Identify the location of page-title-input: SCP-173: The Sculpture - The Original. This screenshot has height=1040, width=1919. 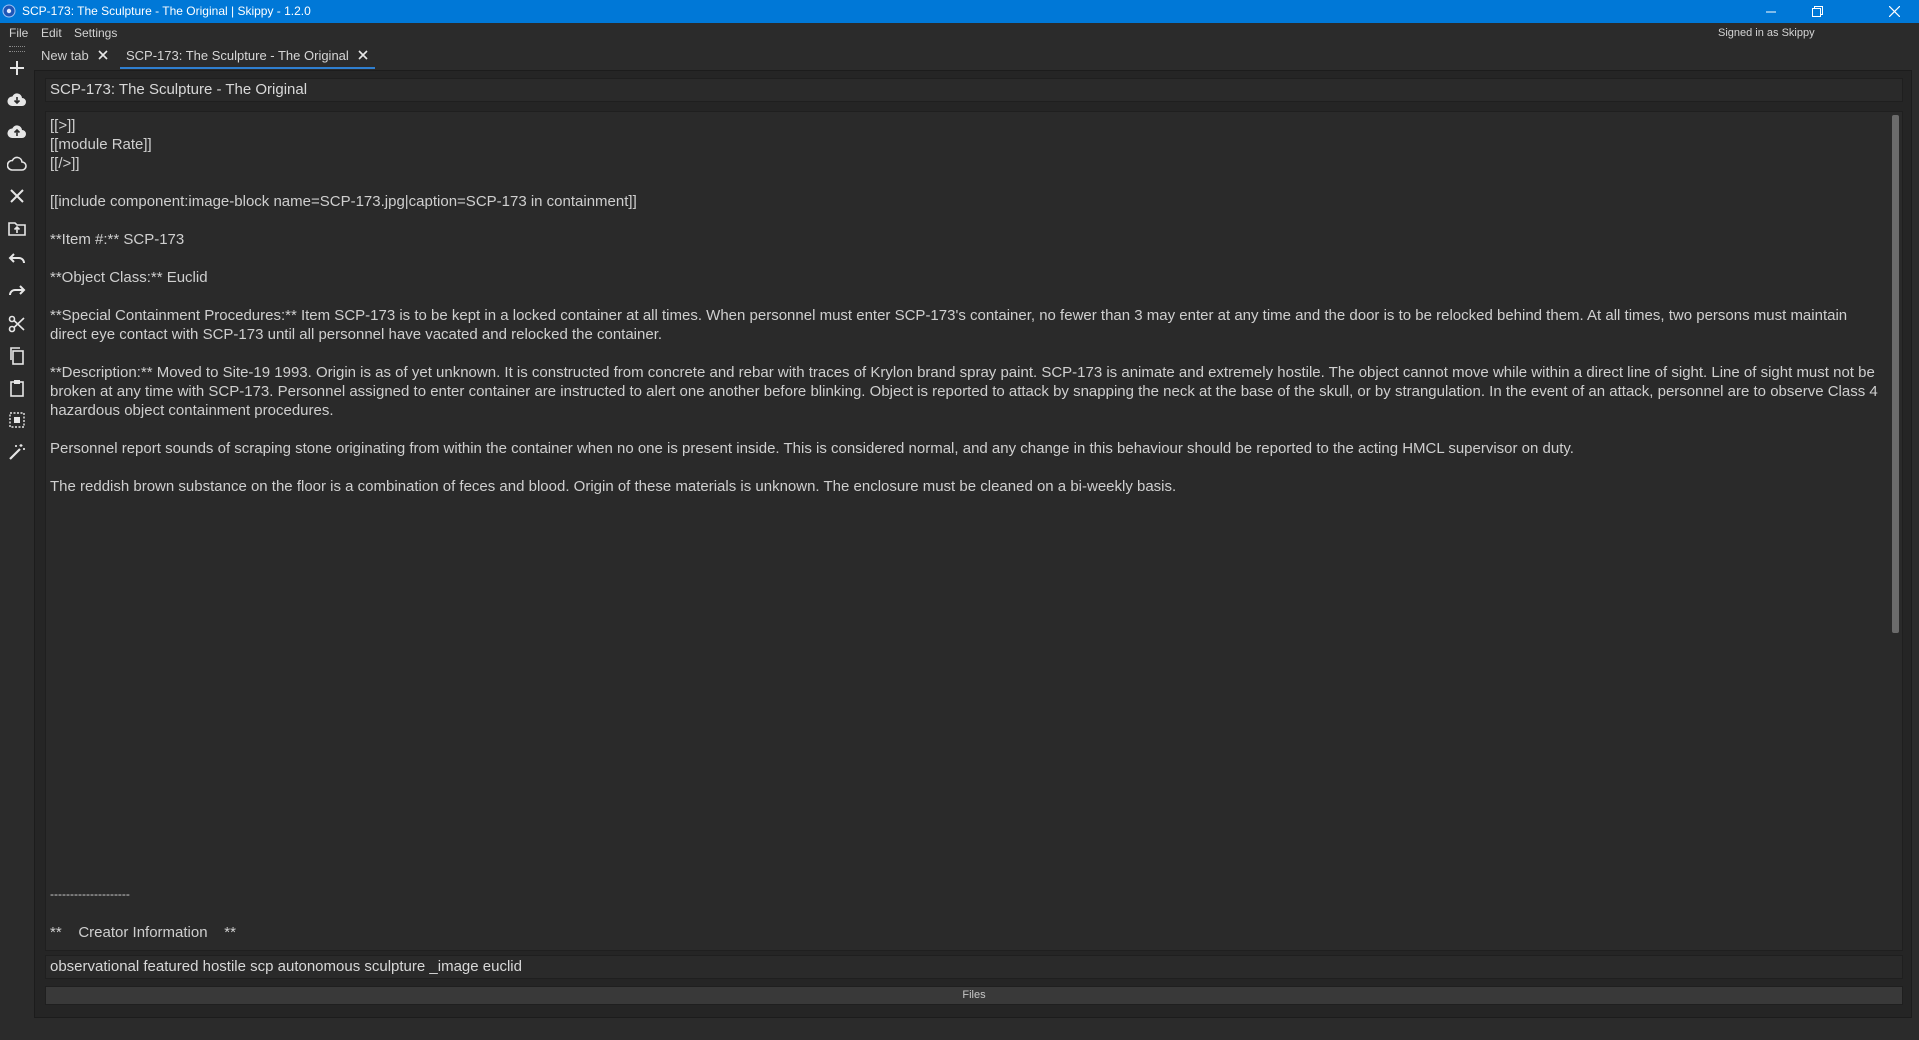
(974, 90).